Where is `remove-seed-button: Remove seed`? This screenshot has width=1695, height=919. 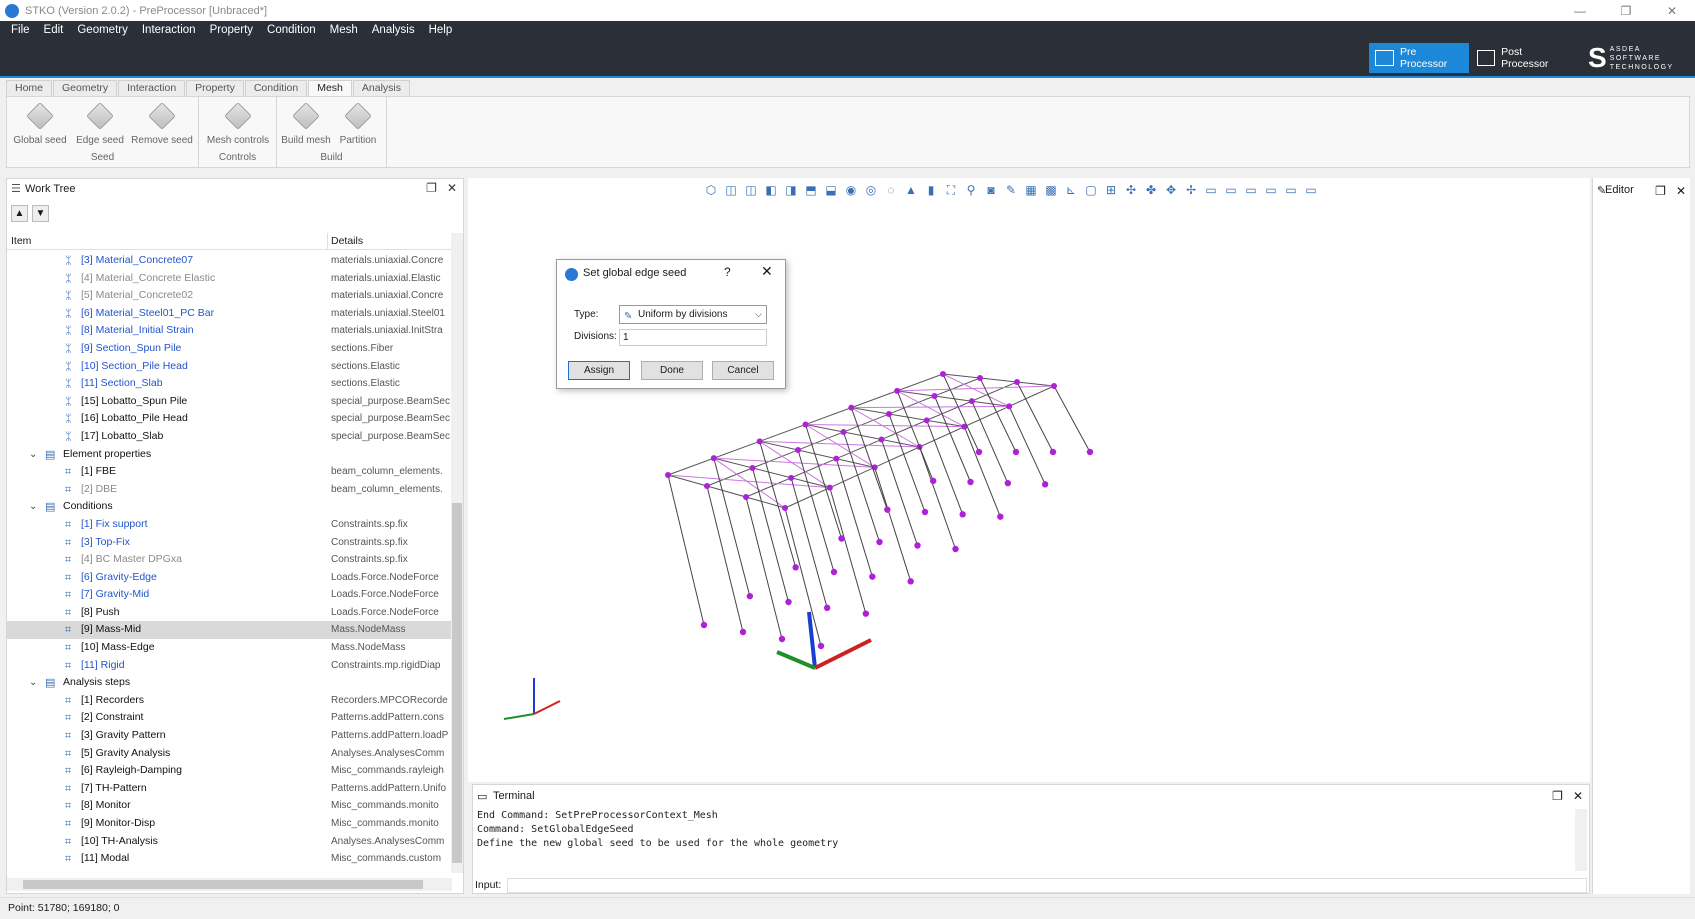 remove-seed-button: Remove seed is located at coordinates (162, 124).